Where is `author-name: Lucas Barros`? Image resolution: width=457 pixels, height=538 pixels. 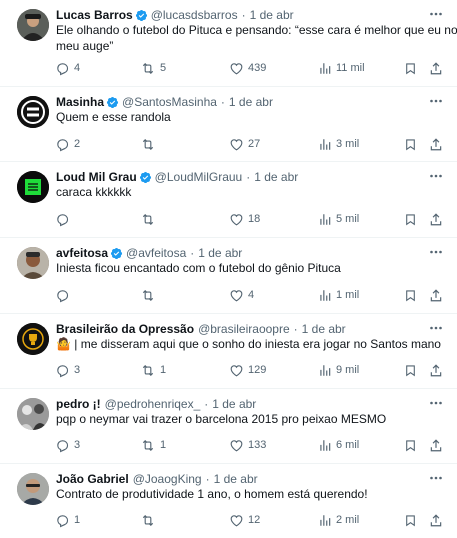
author-name: Lucas Barros is located at coordinates (94, 15).